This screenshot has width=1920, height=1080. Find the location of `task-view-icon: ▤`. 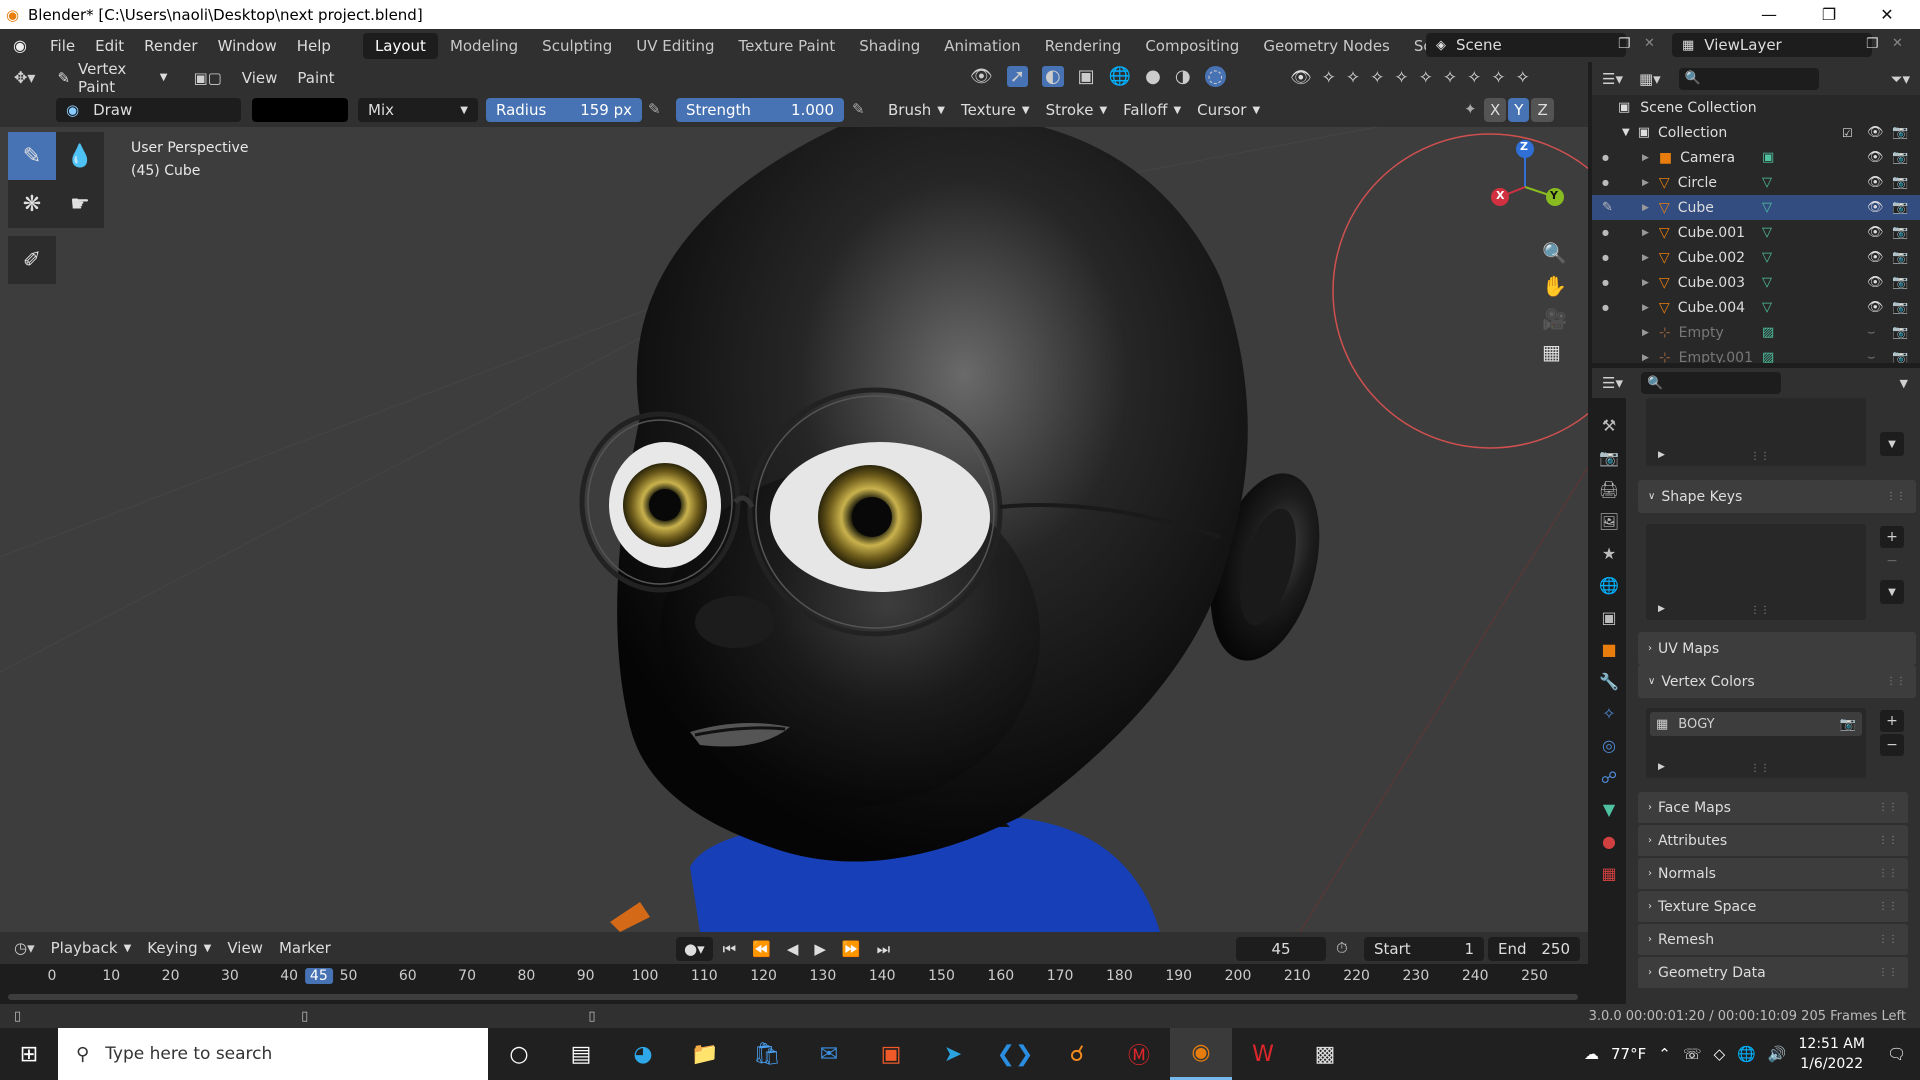

task-view-icon: ▤ is located at coordinates (581, 1054).